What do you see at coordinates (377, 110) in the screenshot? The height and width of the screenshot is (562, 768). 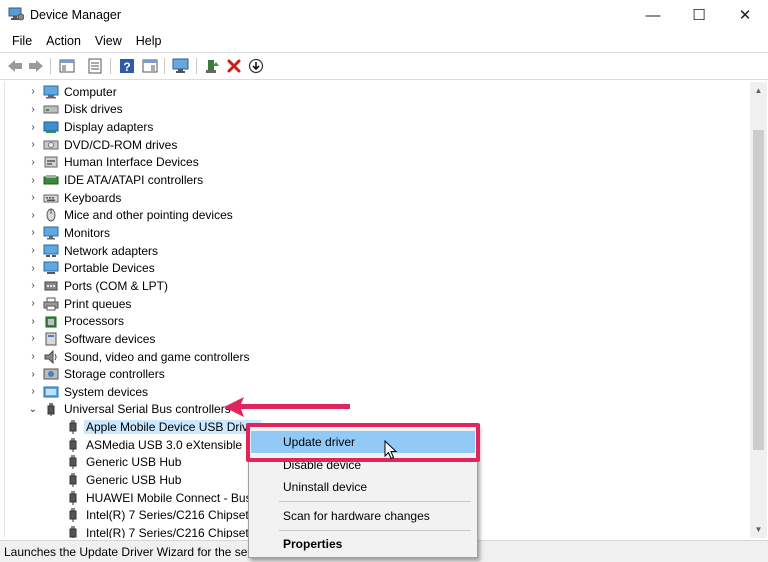 I see `tree-category-row: › Disk drives` at bounding box center [377, 110].